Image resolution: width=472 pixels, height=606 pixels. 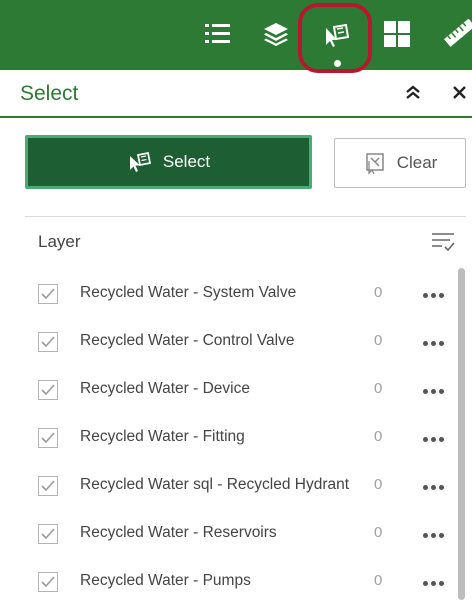 I want to click on top-toolbar, so click(x=236, y=35).